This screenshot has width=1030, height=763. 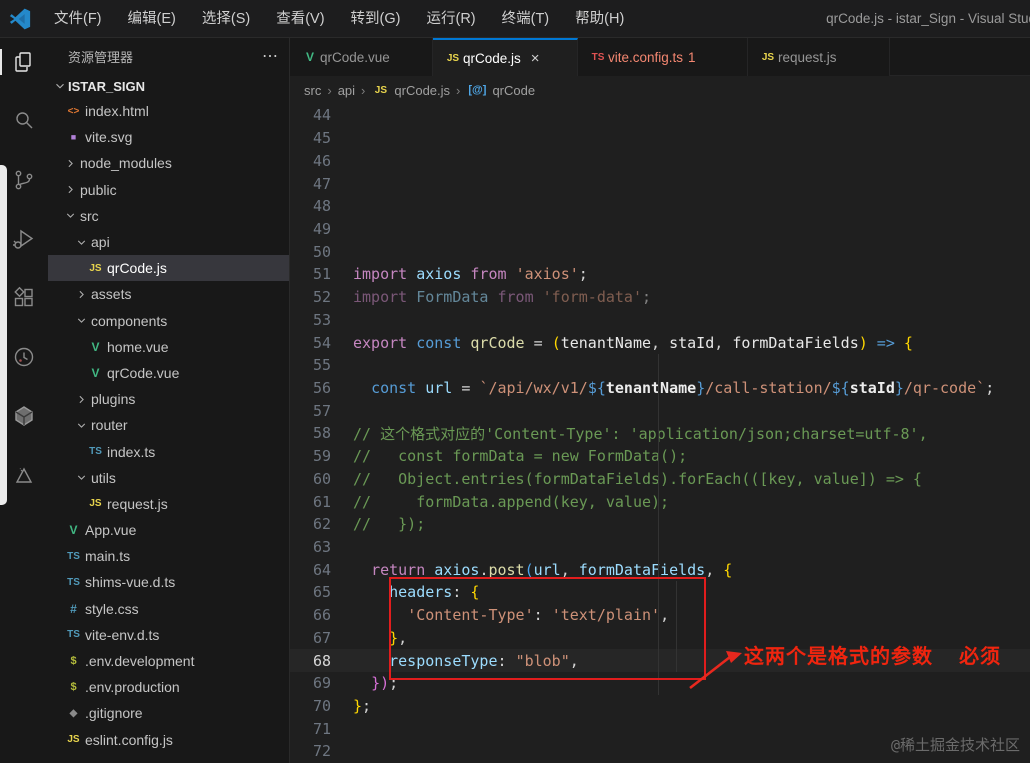 What do you see at coordinates (168, 190) in the screenshot?
I see `tree-folder-public: public` at bounding box center [168, 190].